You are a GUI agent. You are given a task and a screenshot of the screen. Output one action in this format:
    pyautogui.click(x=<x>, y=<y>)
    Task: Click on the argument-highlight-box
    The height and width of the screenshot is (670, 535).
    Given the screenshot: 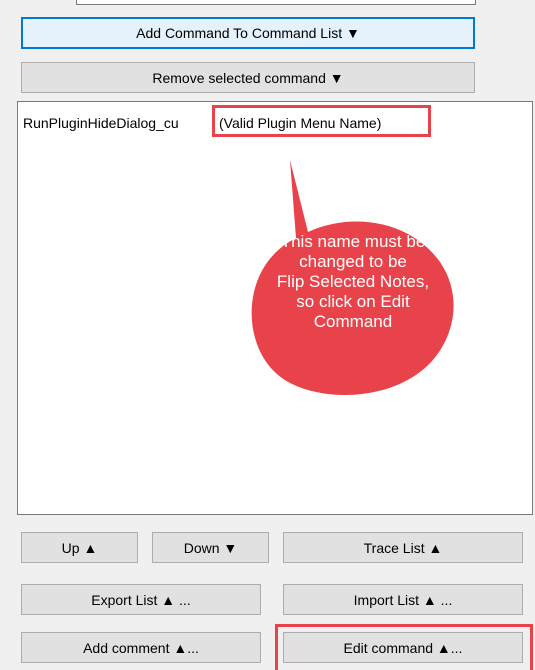 What is the action you would take?
    pyautogui.click(x=321, y=121)
    